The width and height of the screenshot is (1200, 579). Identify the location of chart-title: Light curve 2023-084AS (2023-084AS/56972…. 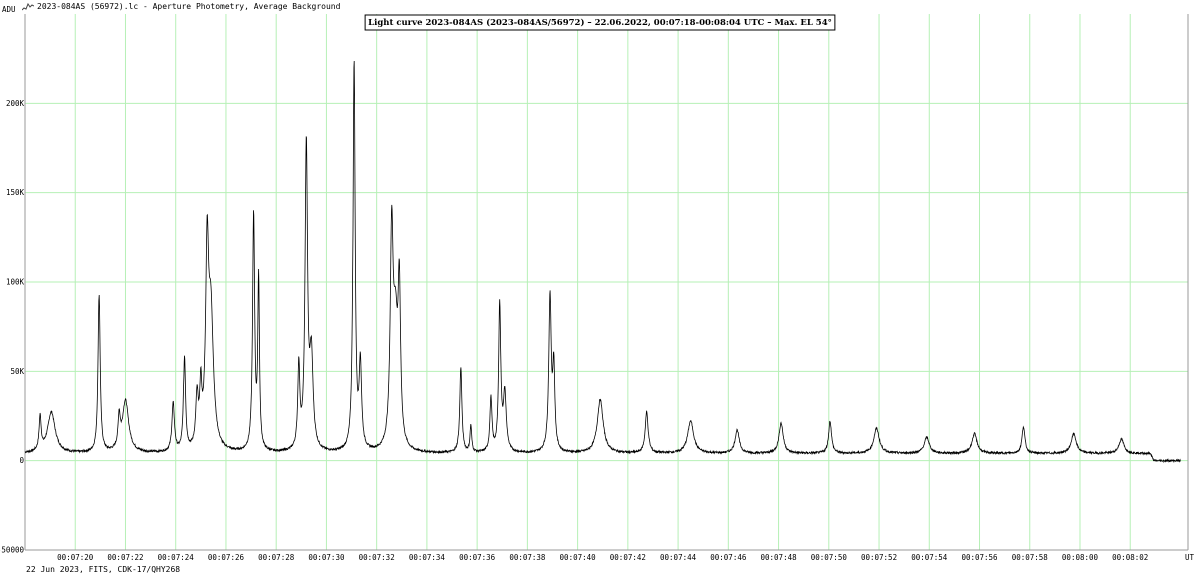
(600, 22).